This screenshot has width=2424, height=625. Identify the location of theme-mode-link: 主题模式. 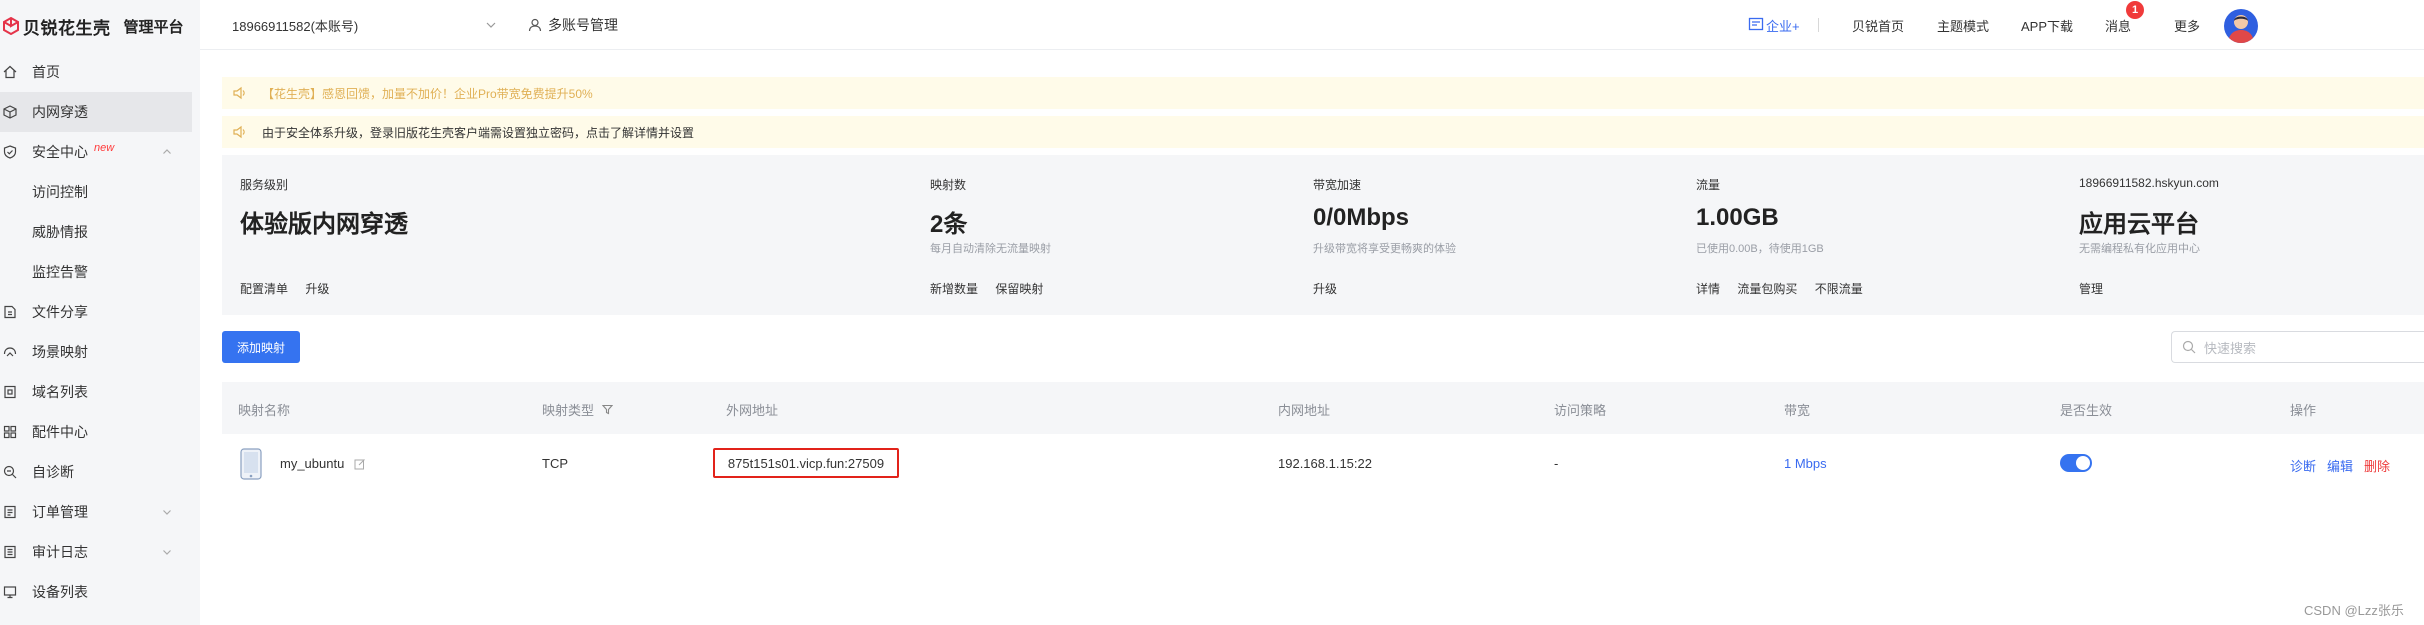
(1963, 25).